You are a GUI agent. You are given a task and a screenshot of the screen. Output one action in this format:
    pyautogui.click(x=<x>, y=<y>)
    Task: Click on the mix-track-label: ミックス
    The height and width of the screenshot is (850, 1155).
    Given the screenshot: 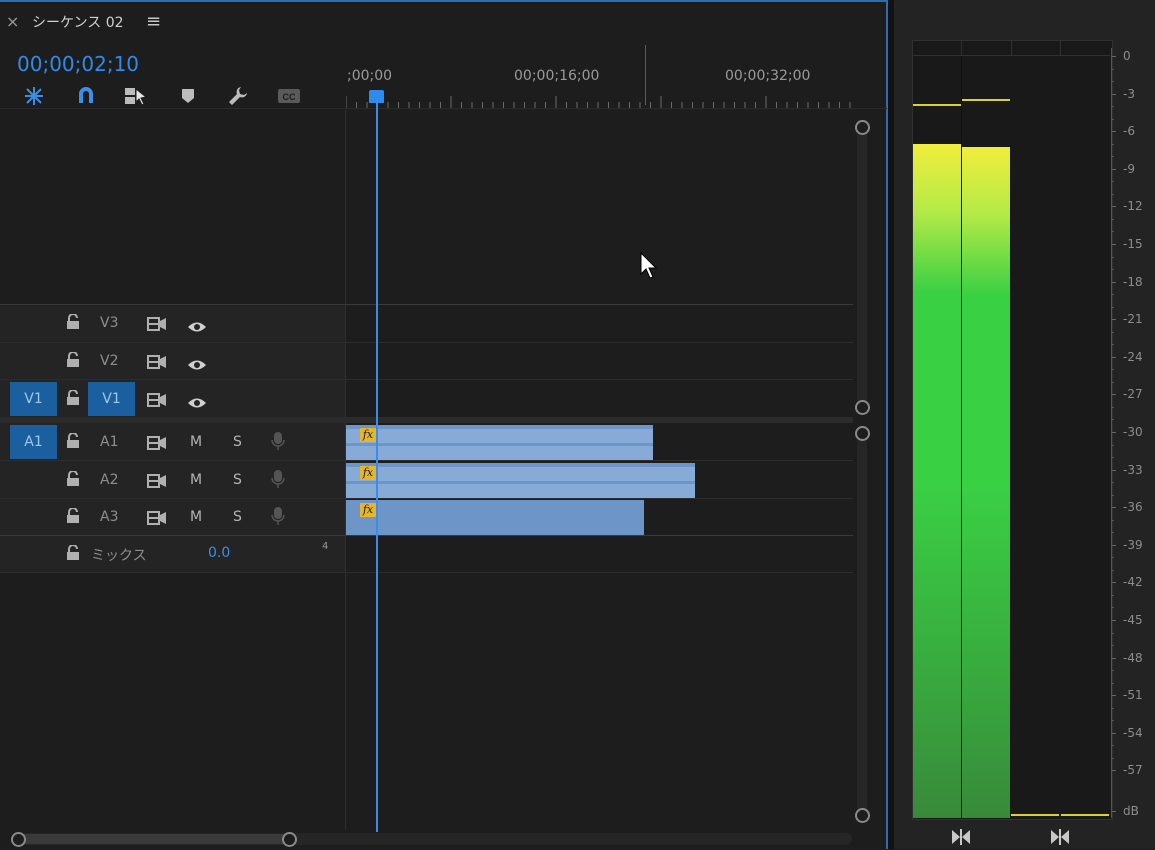 What is the action you would take?
    pyautogui.click(x=119, y=556)
    